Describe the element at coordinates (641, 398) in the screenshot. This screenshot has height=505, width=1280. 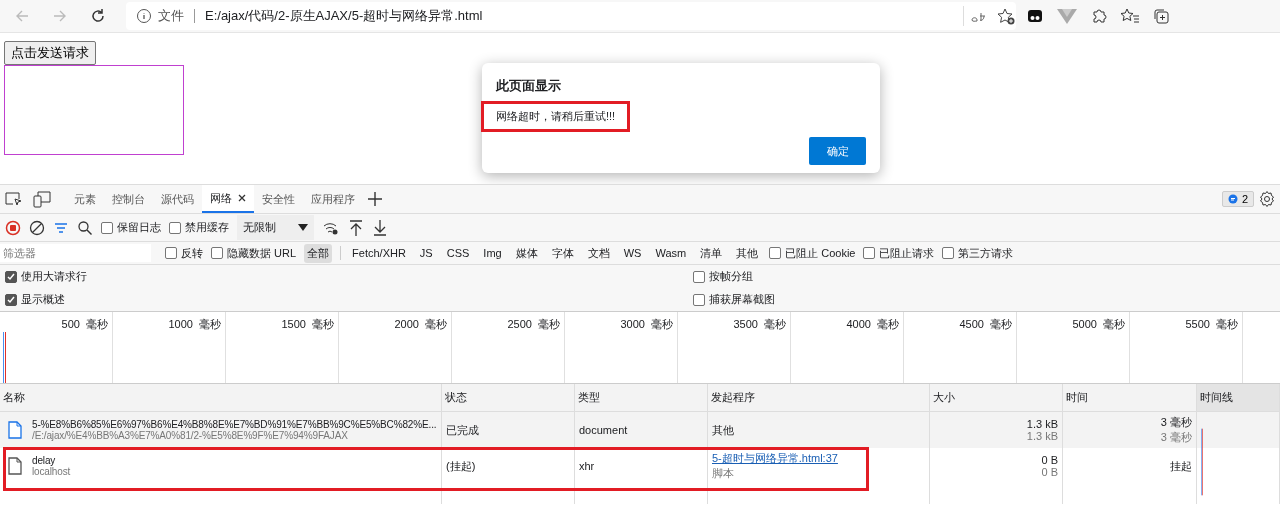
I see `column-header: 类型` at that location.